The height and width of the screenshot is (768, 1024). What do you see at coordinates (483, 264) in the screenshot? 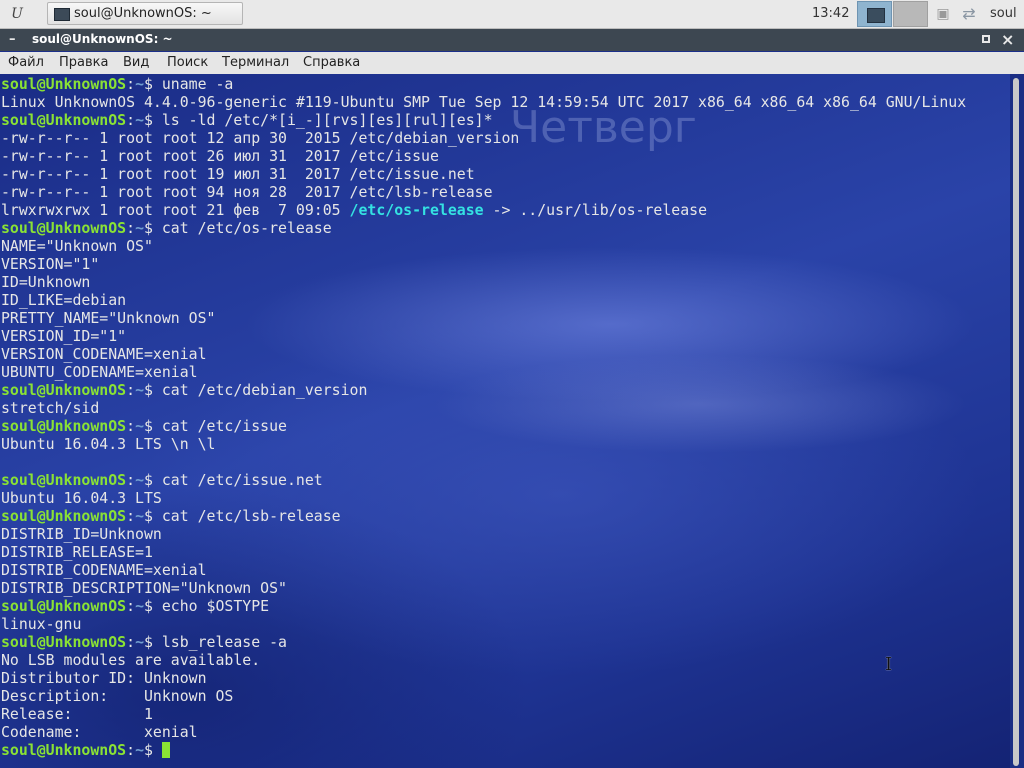
I see `output-line: VERSION="1"` at bounding box center [483, 264].